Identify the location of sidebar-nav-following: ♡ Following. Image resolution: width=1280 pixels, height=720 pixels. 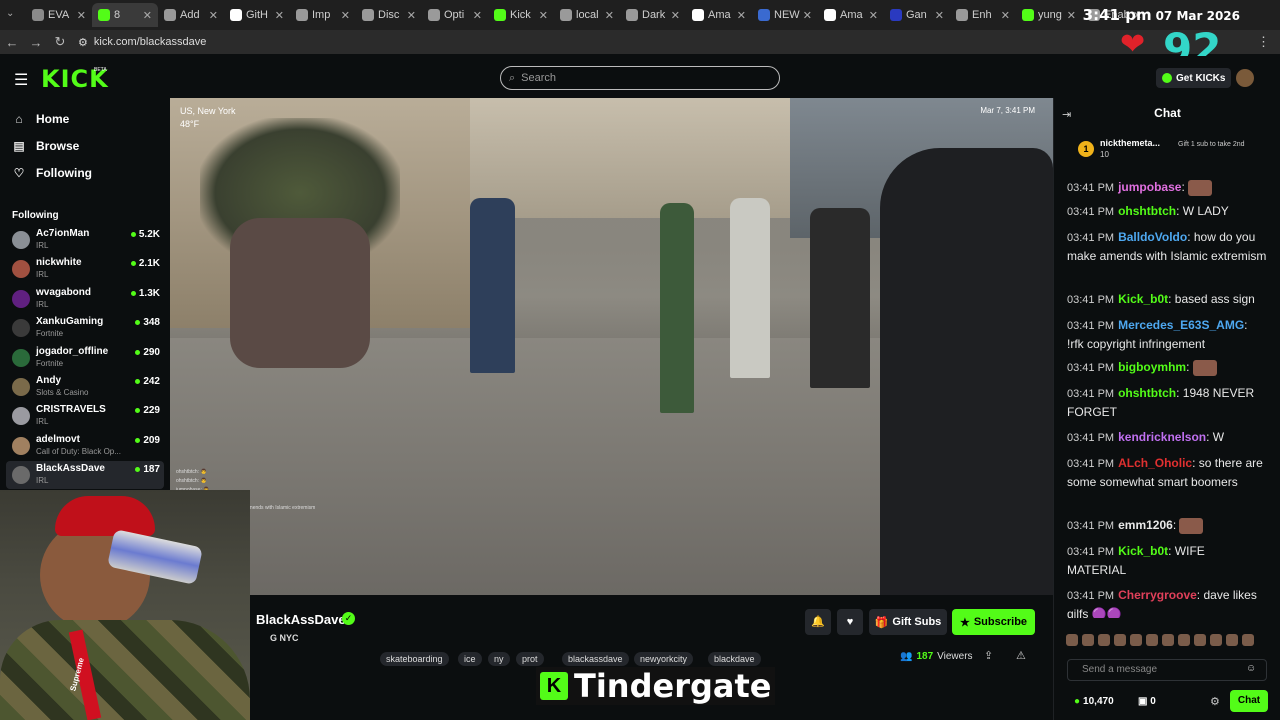
(52, 173).